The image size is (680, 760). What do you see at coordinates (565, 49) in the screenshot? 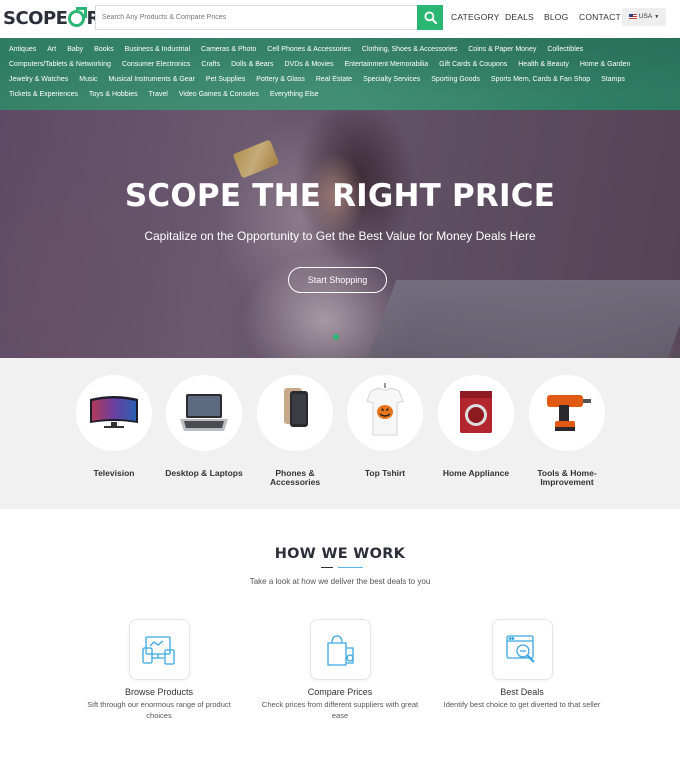
I see `category-link: Collectibles` at bounding box center [565, 49].